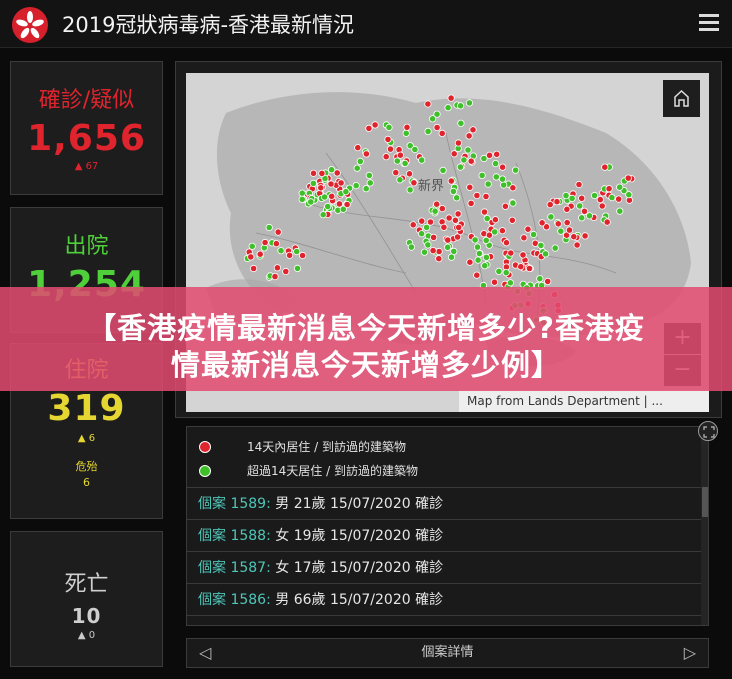 This screenshot has height=679, width=732. I want to click on case-row: 個案 1586: 男 66歲 15/07/2020 確診, so click(444, 599).